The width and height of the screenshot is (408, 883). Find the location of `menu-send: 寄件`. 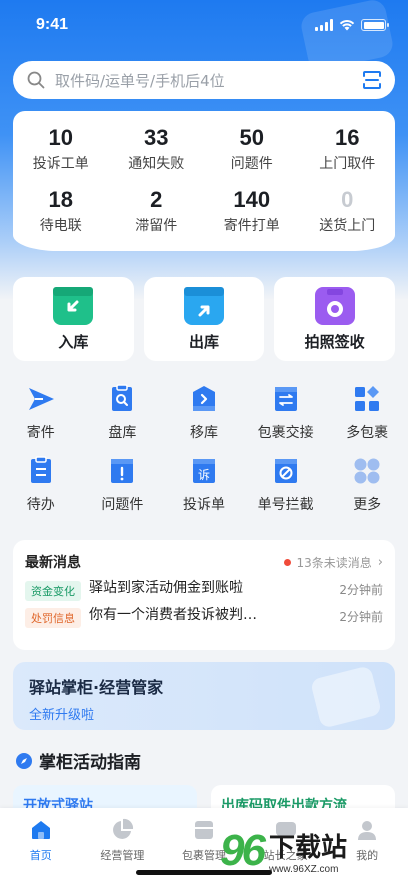

menu-send: 寄件 is located at coordinates (41, 413).